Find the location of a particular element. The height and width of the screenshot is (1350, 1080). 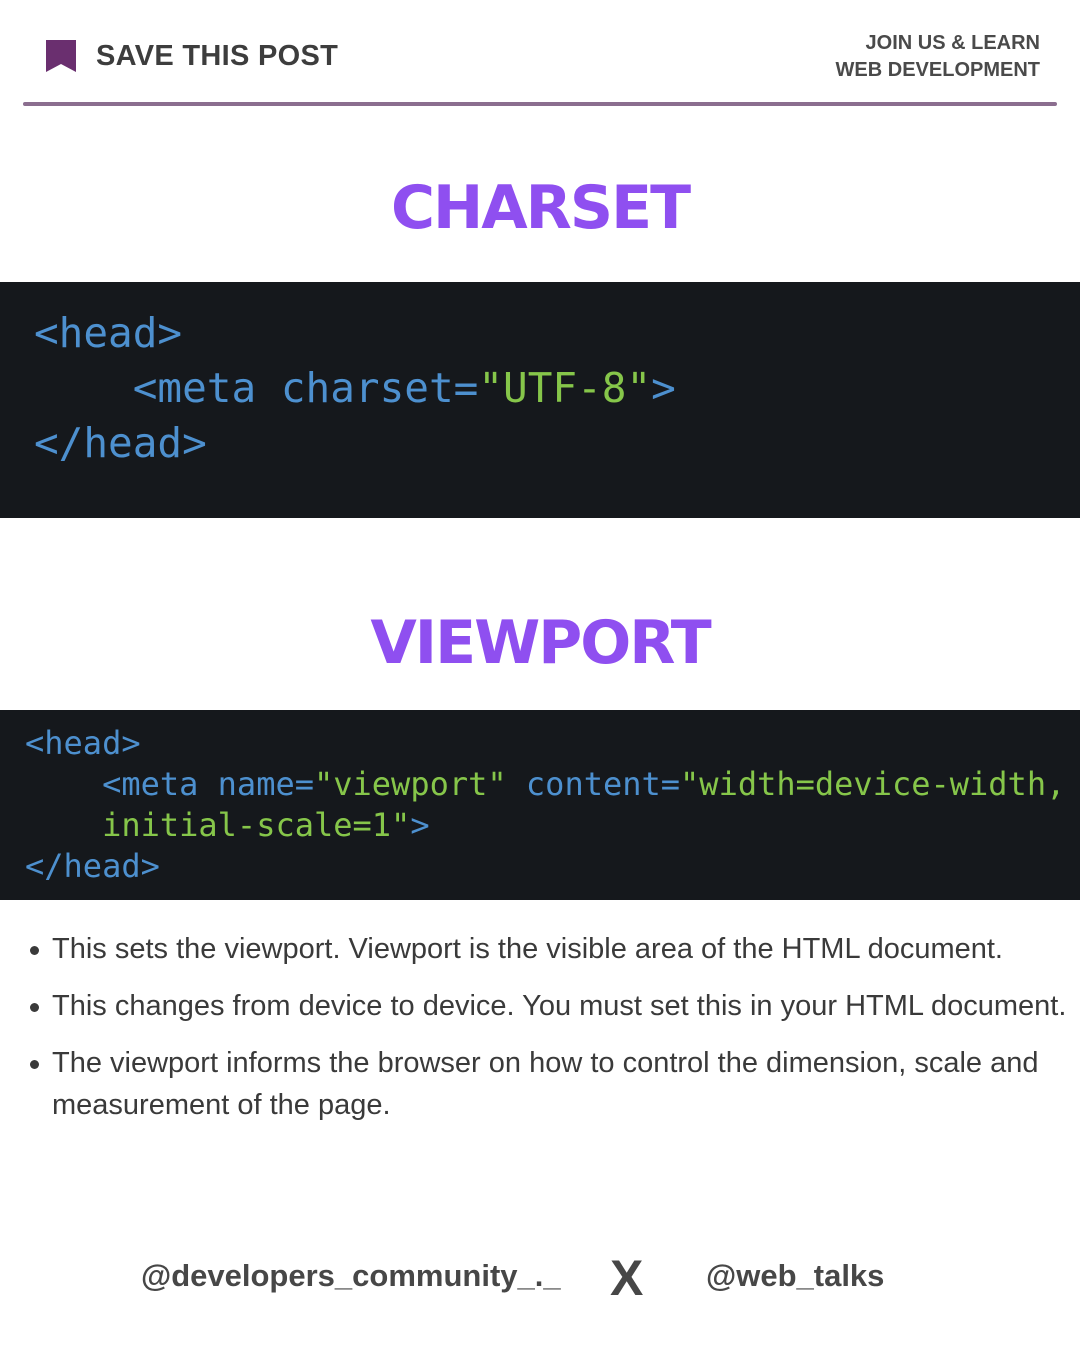

code-line: initial-scale=1"> is located at coordinates (552, 825).